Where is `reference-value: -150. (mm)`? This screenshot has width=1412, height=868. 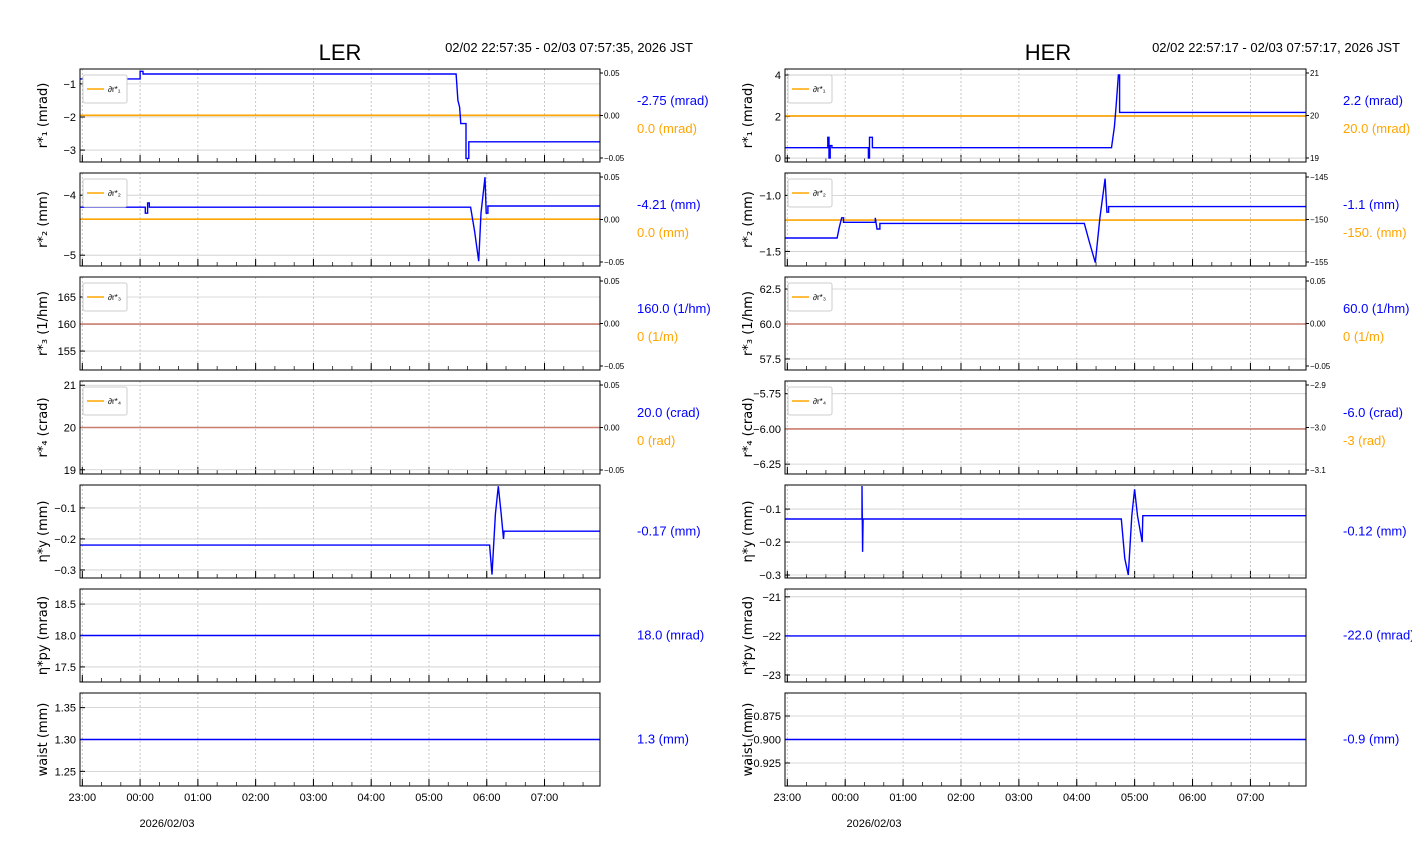
reference-value: -150. (mm) is located at coordinates (1375, 232).